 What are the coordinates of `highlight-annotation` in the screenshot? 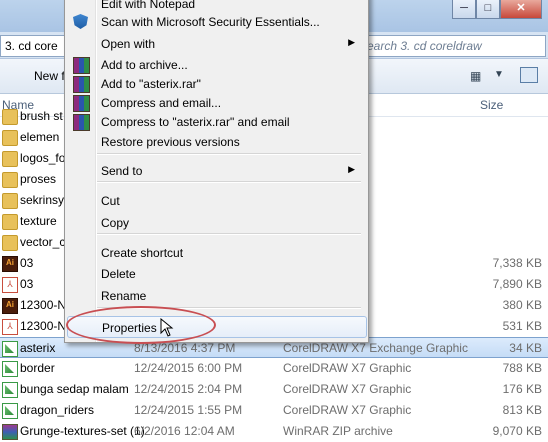 It's located at (141, 325).